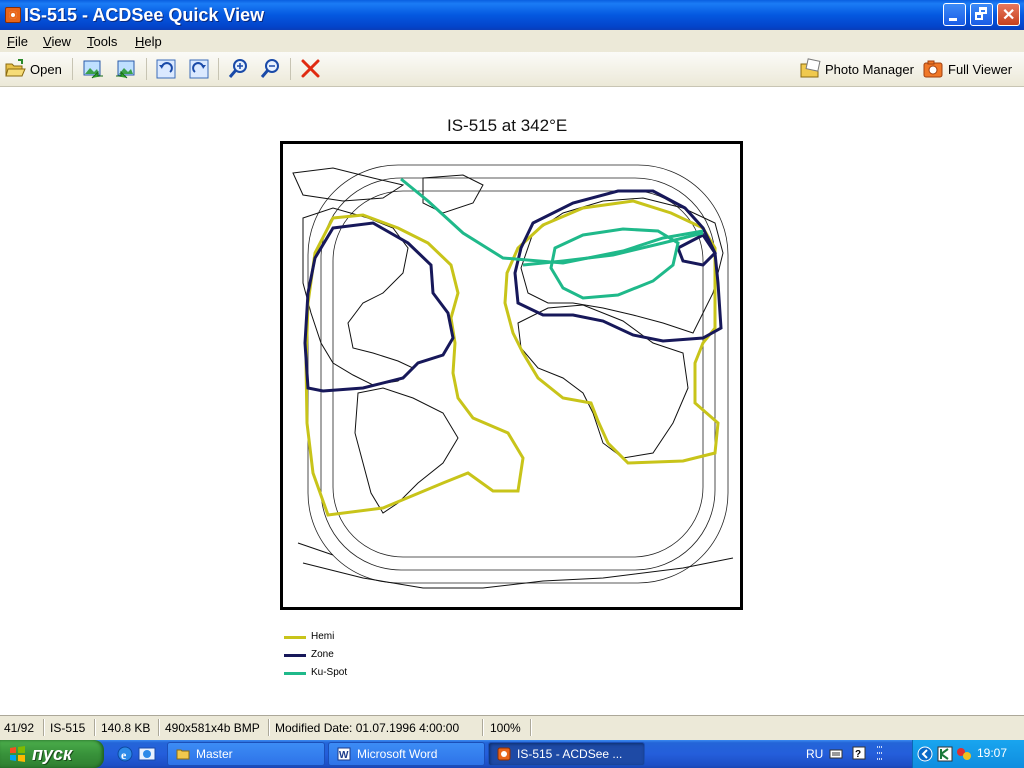  What do you see at coordinates (212, 728) in the screenshot?
I see `status-dimensions: 490x581x4b BMP` at bounding box center [212, 728].